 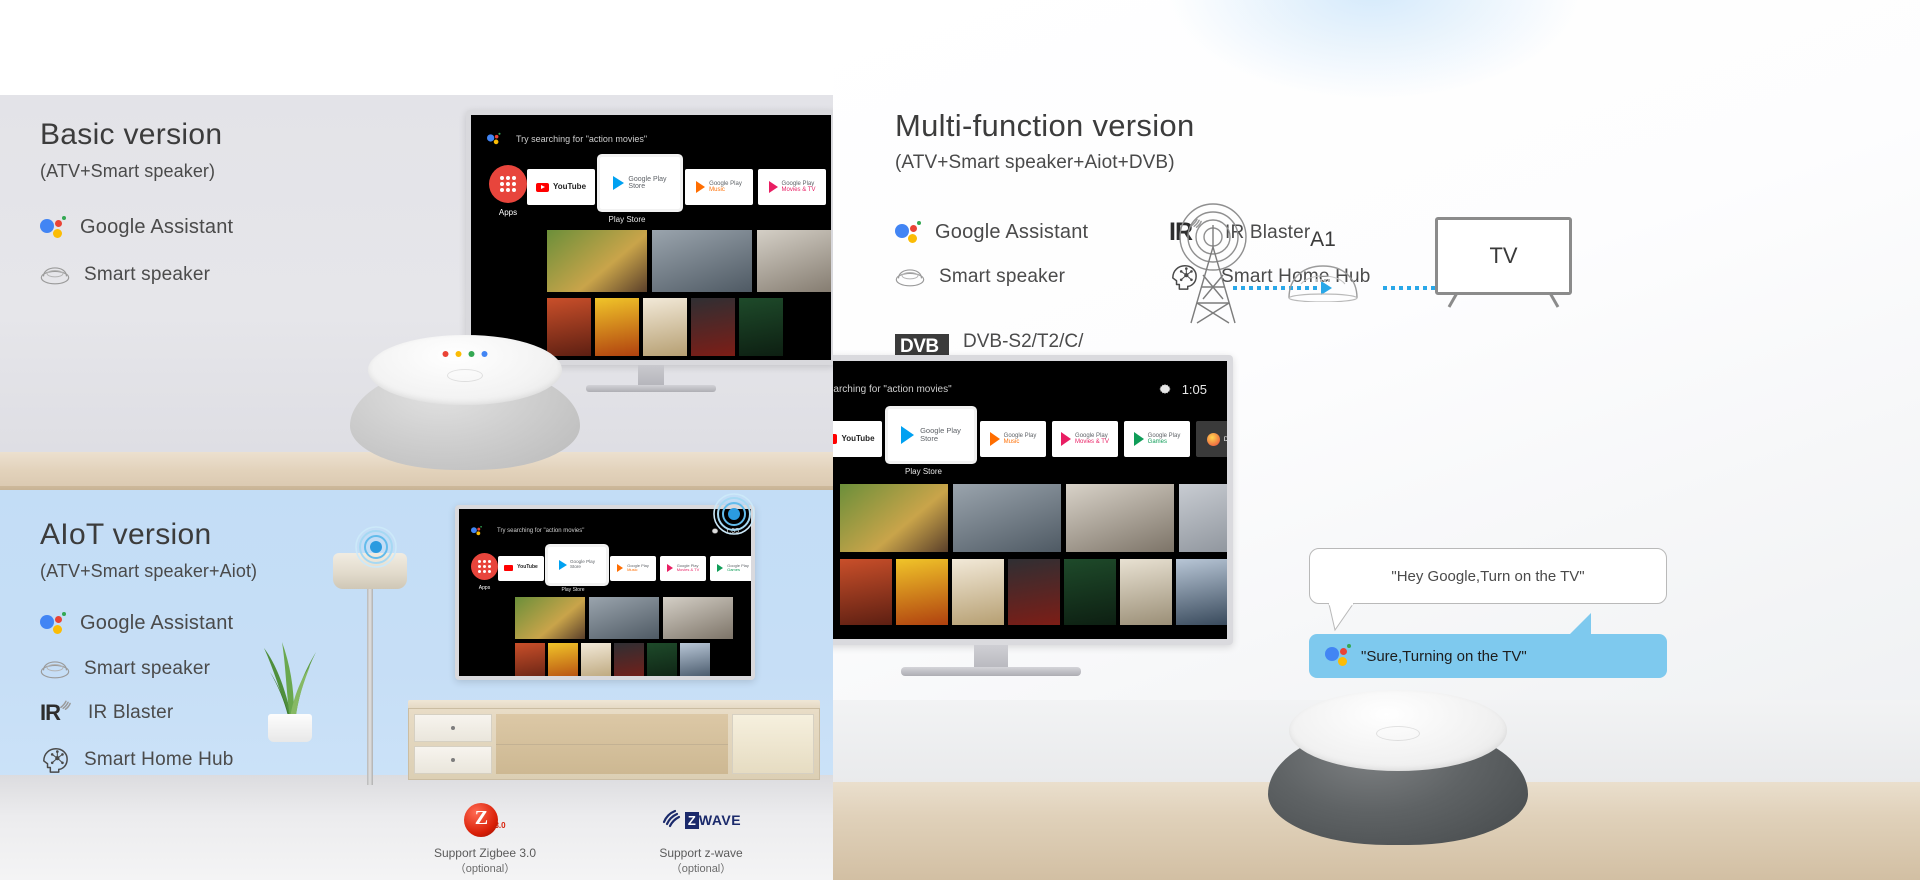 I want to click on atv-app-area: Apps YouTube, so click(x=1030, y=438).